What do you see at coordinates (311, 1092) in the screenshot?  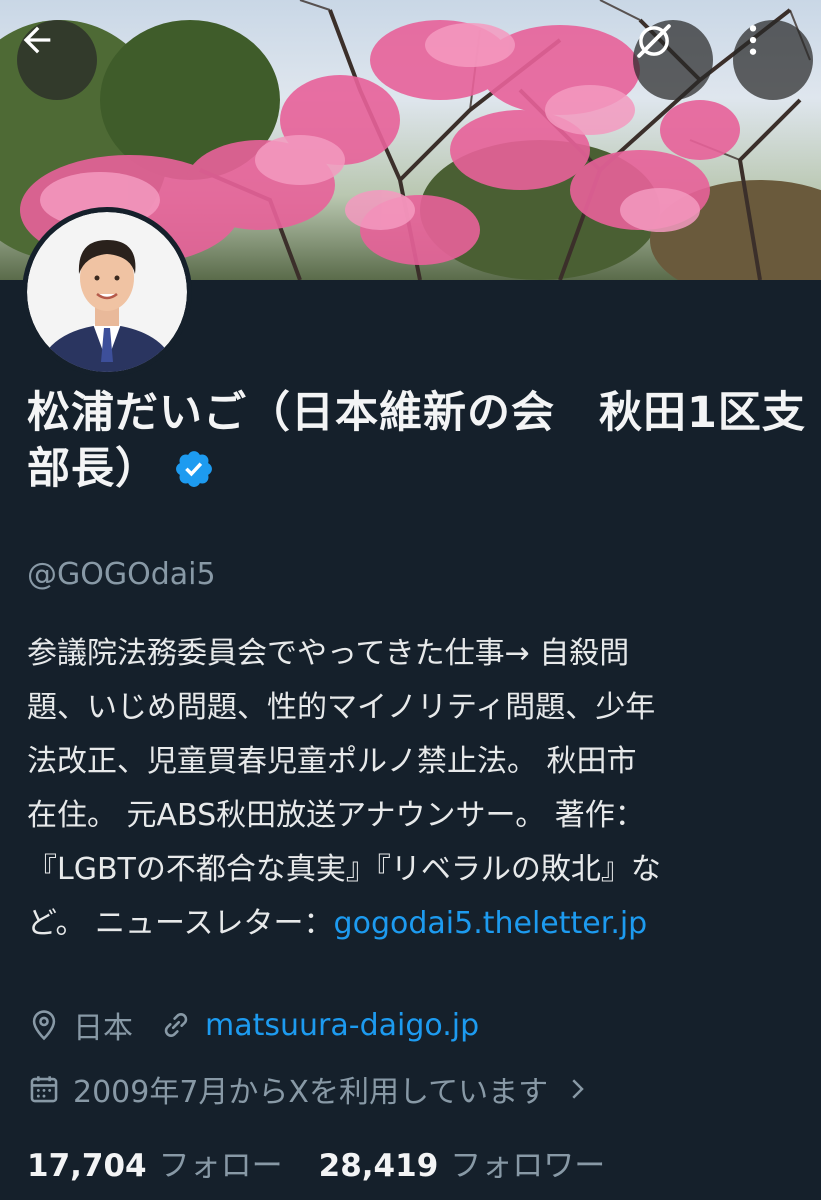 I see `join-date-text: 2009年7月からXを利用しています` at bounding box center [311, 1092].